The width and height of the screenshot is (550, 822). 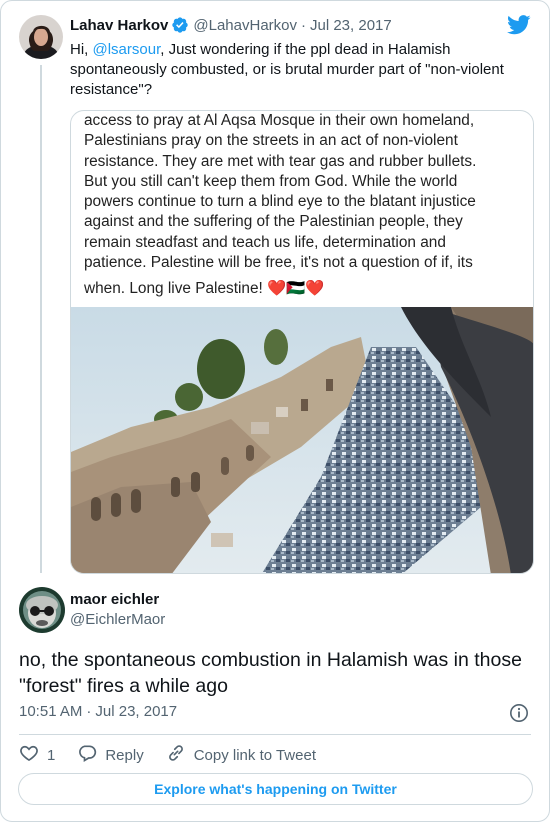 What do you see at coordinates (81, 49) in the screenshot?
I see `parent-text-before: Hi,` at bounding box center [81, 49].